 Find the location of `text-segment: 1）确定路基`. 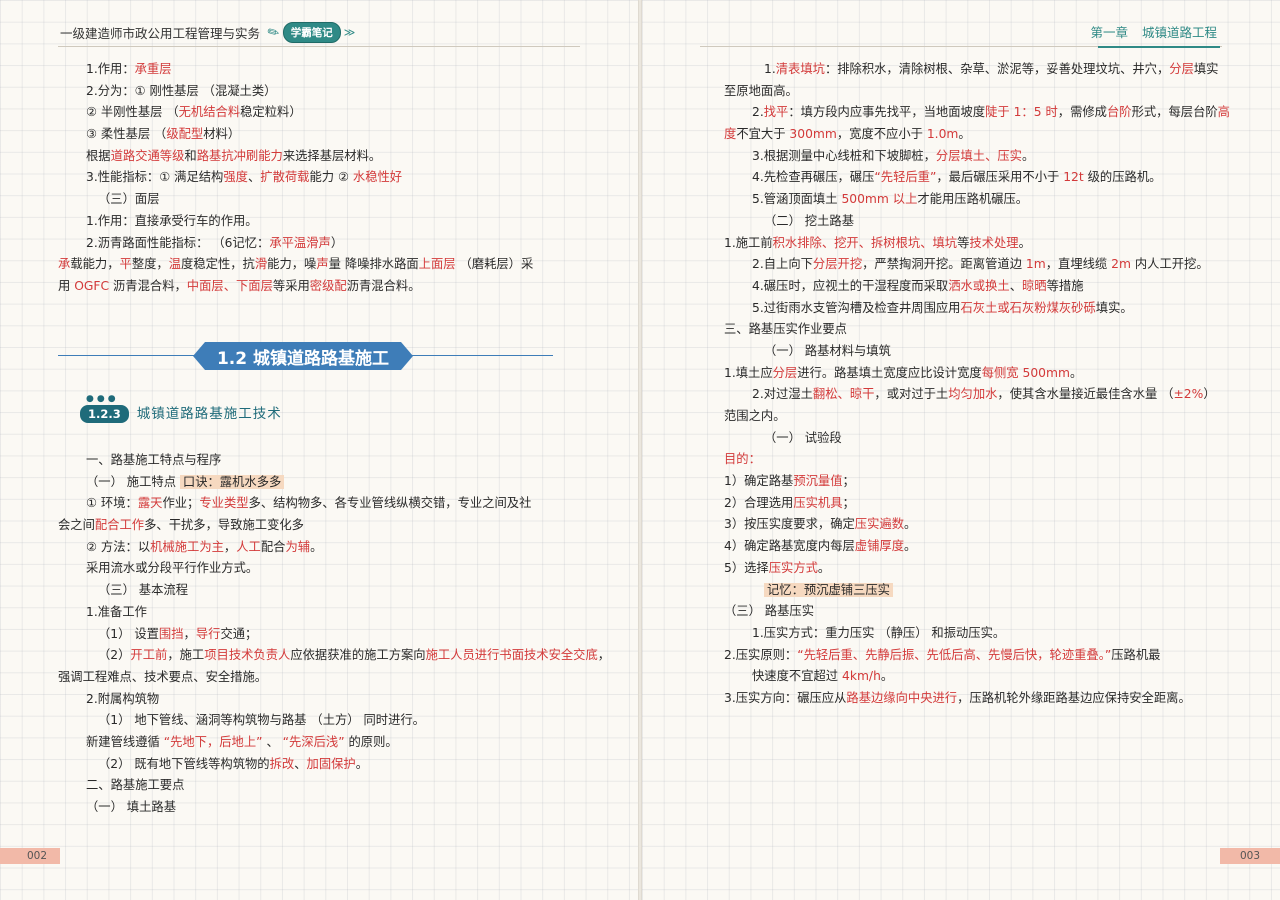

text-segment: 1）确定路基 is located at coordinates (759, 481).